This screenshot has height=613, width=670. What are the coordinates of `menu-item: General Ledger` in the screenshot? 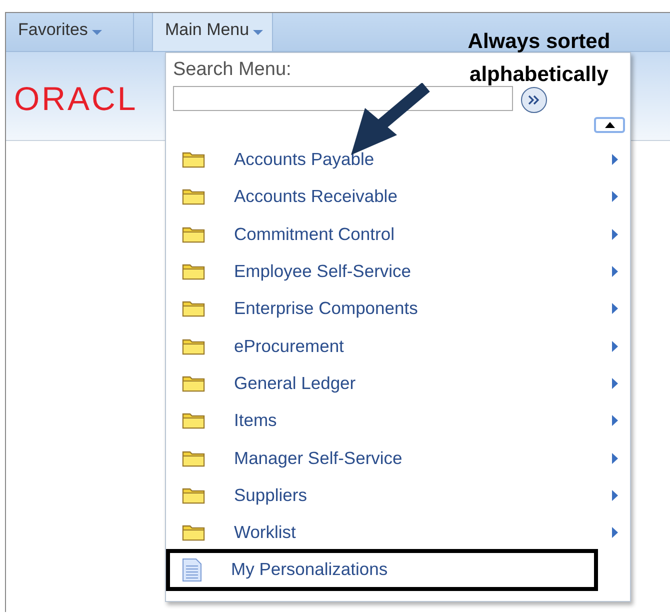 It's located at (398, 383).